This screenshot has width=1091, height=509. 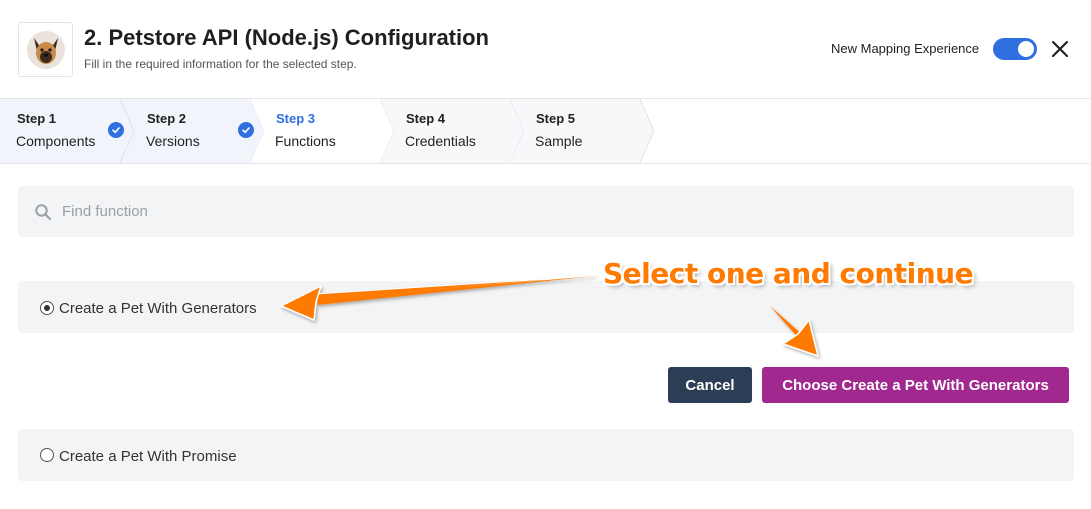 I want to click on close-button, so click(x=1060, y=49).